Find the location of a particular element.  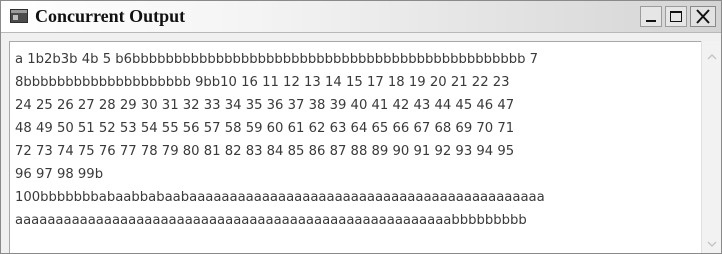

window-title: Concurrent Output is located at coordinates (110, 16).